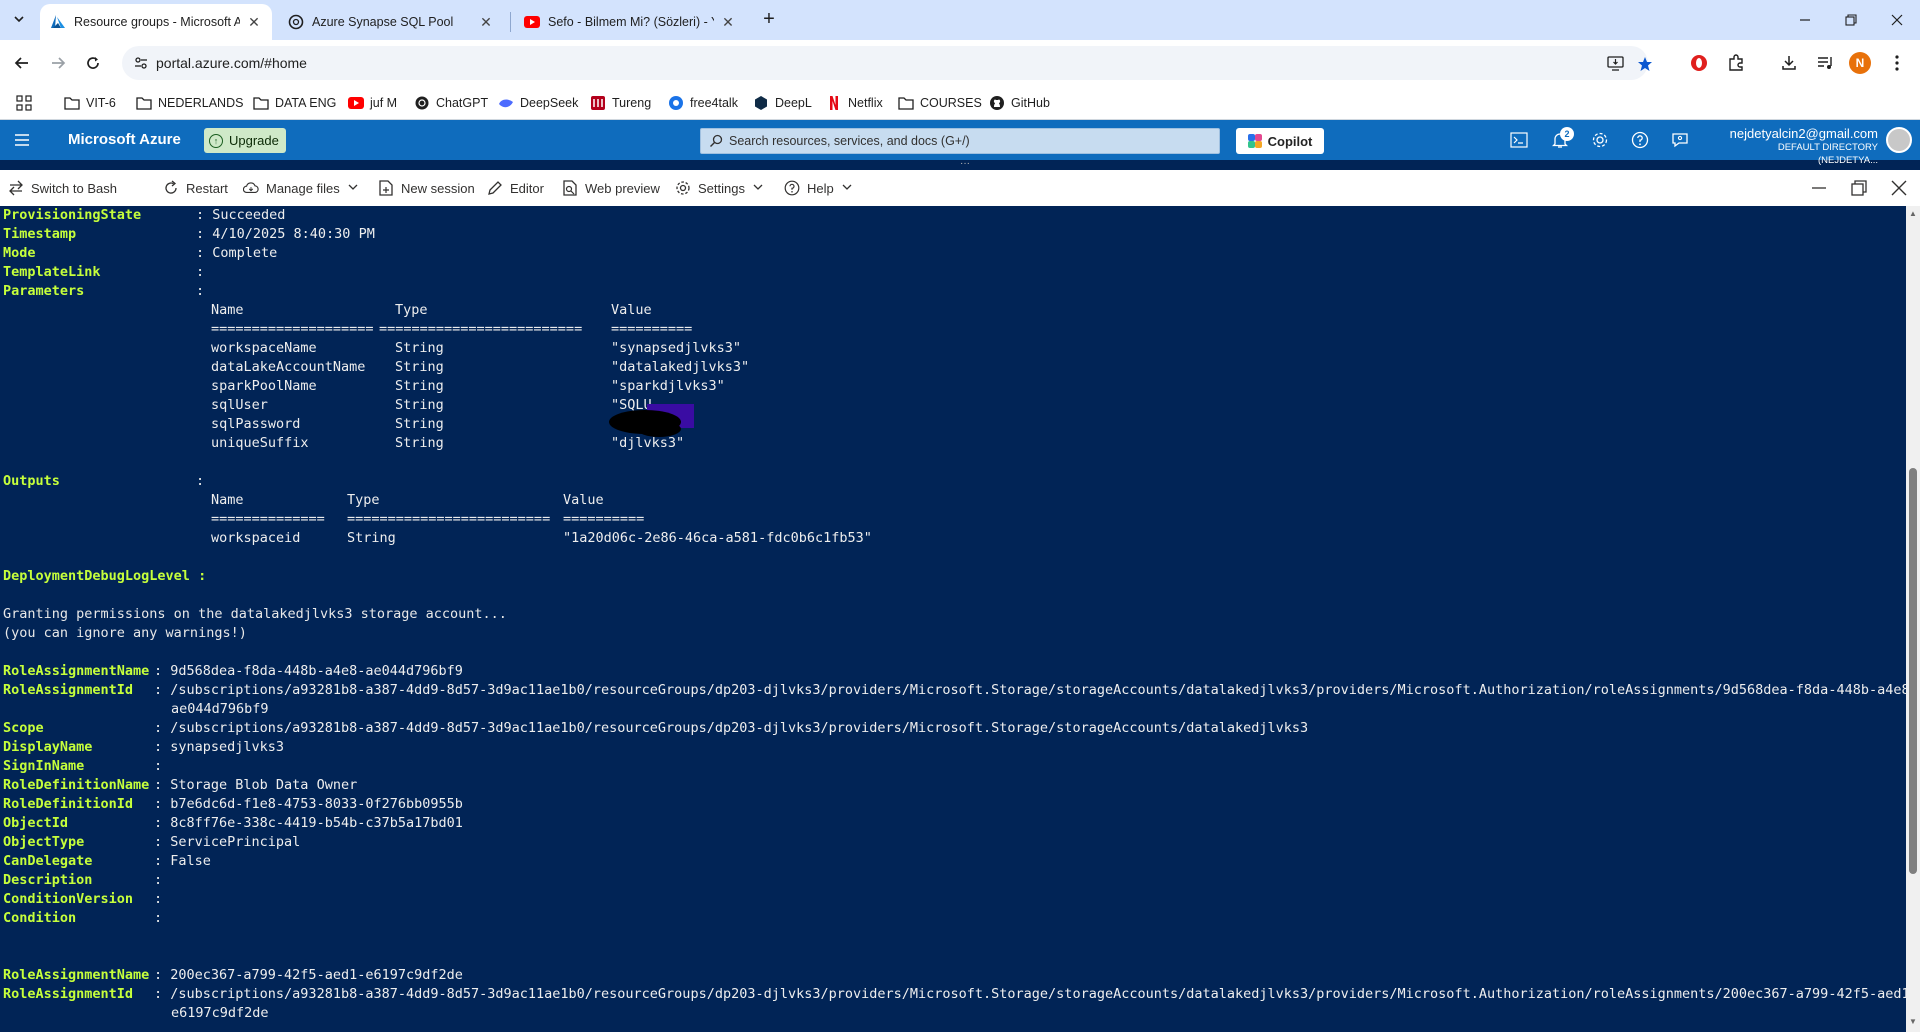 This screenshot has height=1032, width=1920. I want to click on web-preview-button: Web preview, so click(611, 188).